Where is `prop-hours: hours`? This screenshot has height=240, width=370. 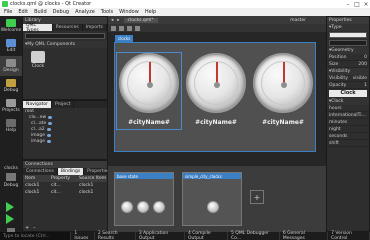 prop-hours: hours is located at coordinates (348, 108).